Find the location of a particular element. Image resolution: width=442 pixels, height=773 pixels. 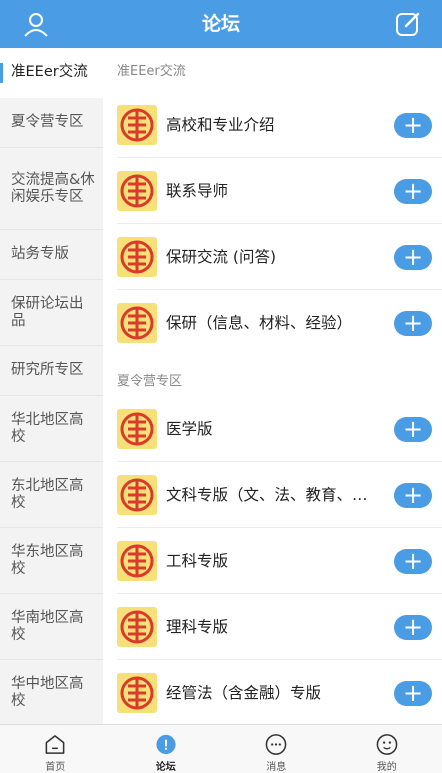

sidebar-item-label: 交流提高&休闲娱乐专区 is located at coordinates (53, 188).